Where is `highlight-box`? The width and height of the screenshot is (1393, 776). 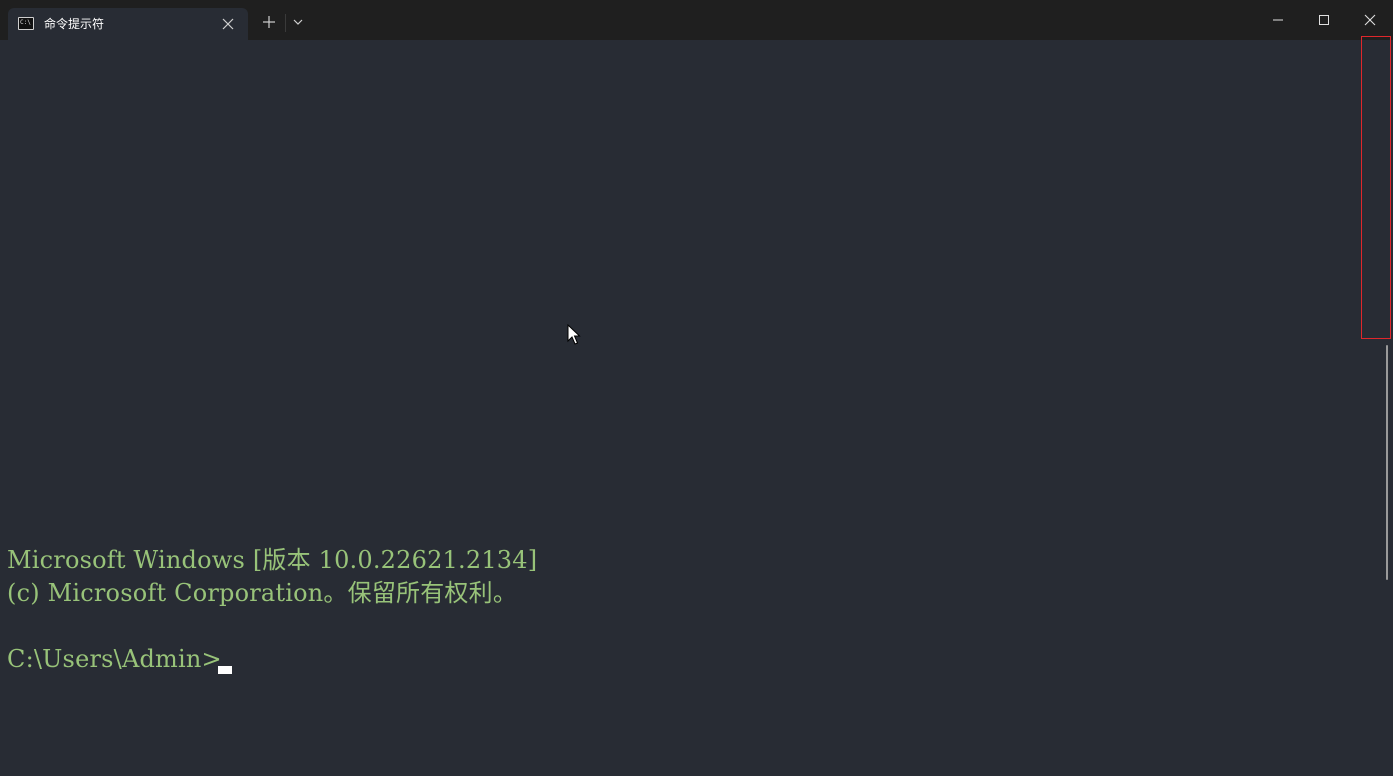 highlight-box is located at coordinates (1376, 187).